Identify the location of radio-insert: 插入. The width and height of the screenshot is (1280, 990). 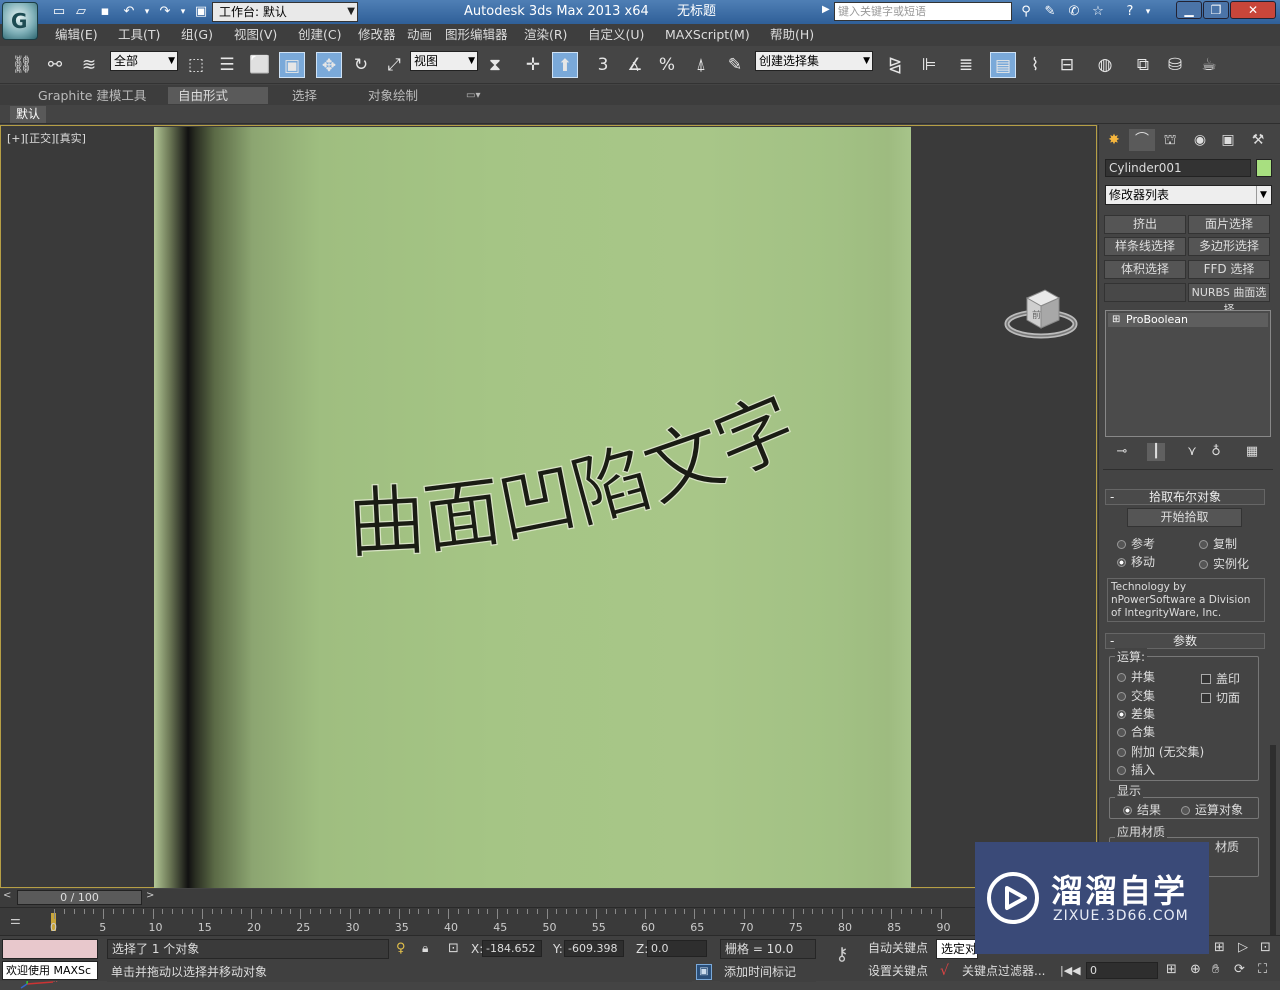
(1136, 769).